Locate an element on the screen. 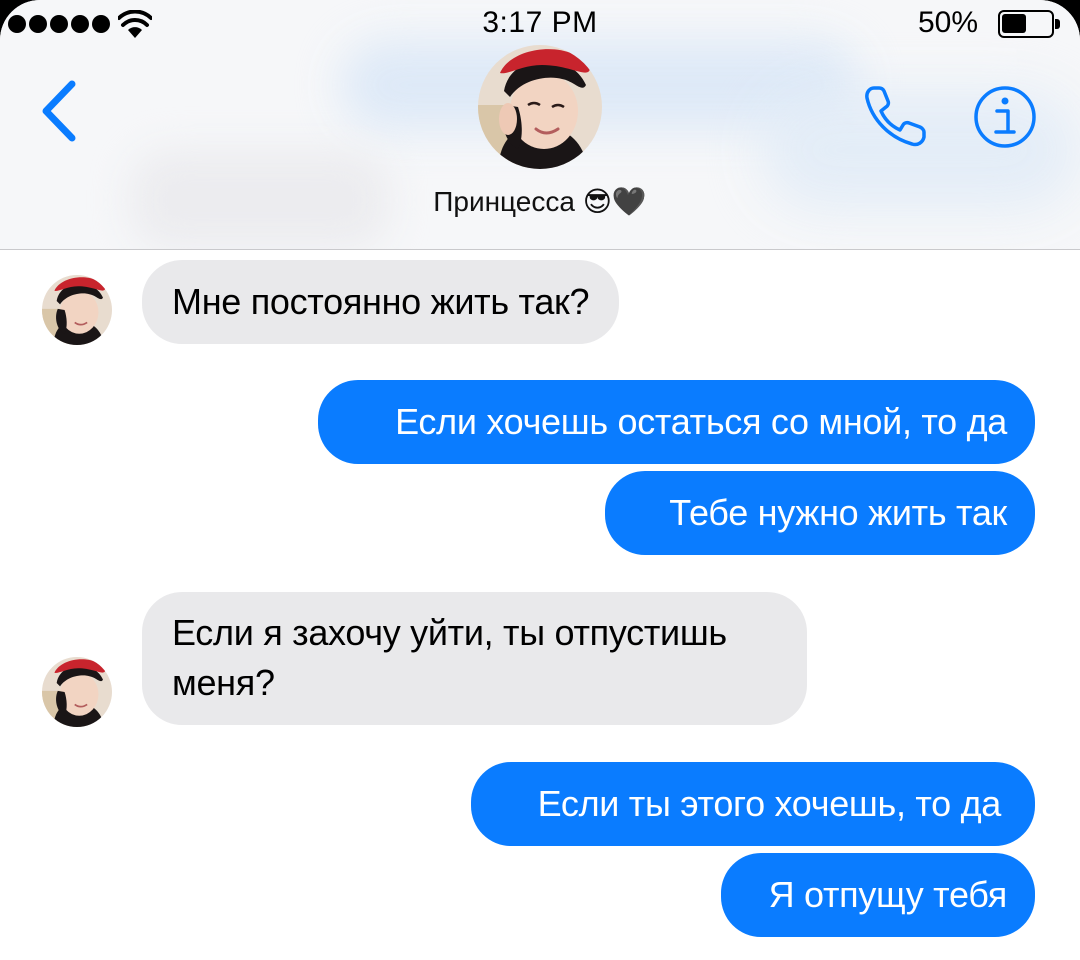 This screenshot has height=960, width=1080. status-bar: 3:17 PM 50% is located at coordinates (540, 24).